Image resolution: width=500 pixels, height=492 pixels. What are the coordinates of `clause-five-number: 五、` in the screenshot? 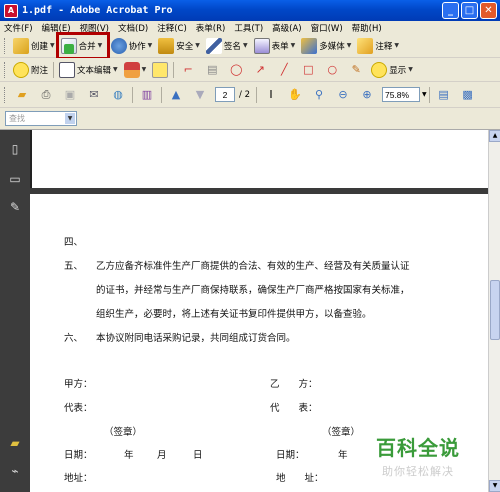 It's located at (74, 266).